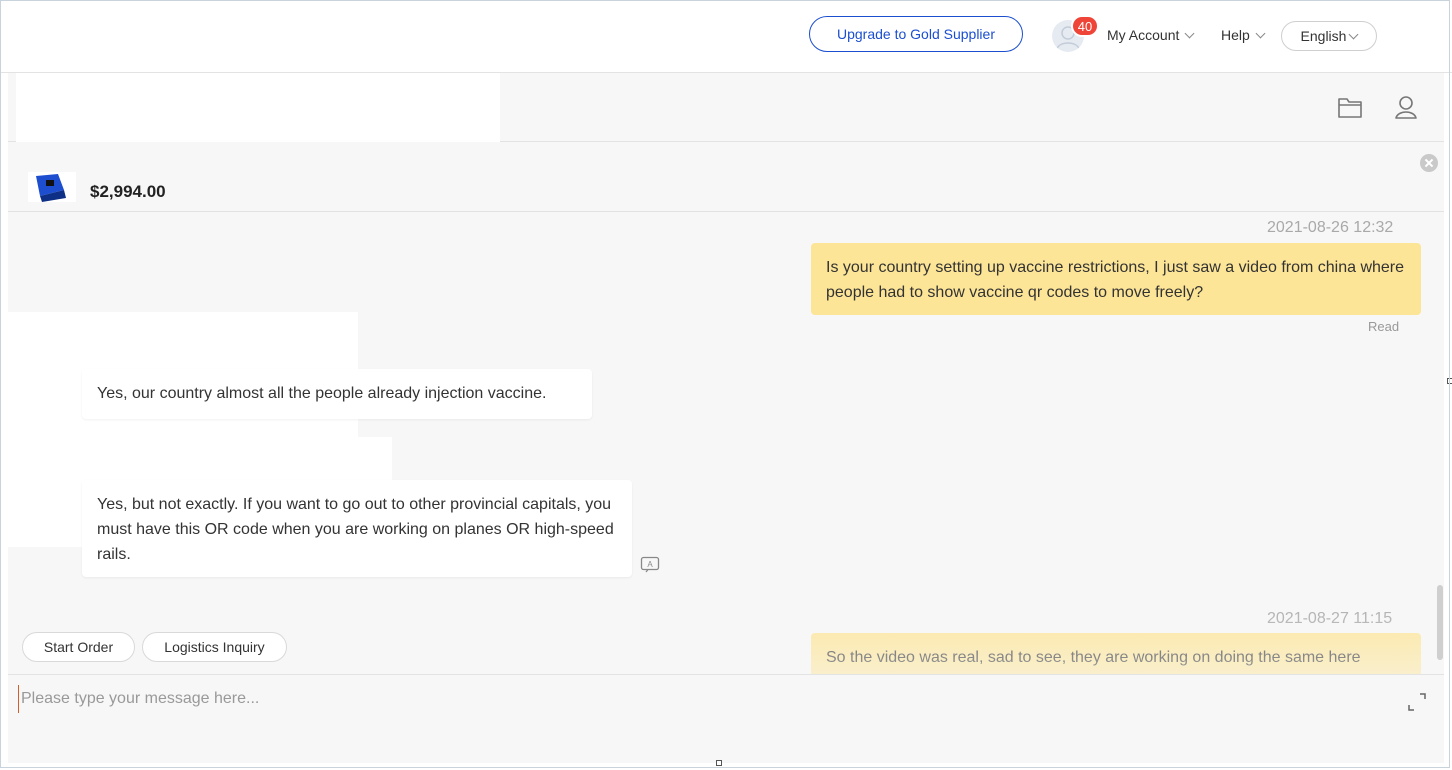 This screenshot has height=770, width=1452. Describe the element at coordinates (1350, 107) in the screenshot. I see `folder-icon` at that location.